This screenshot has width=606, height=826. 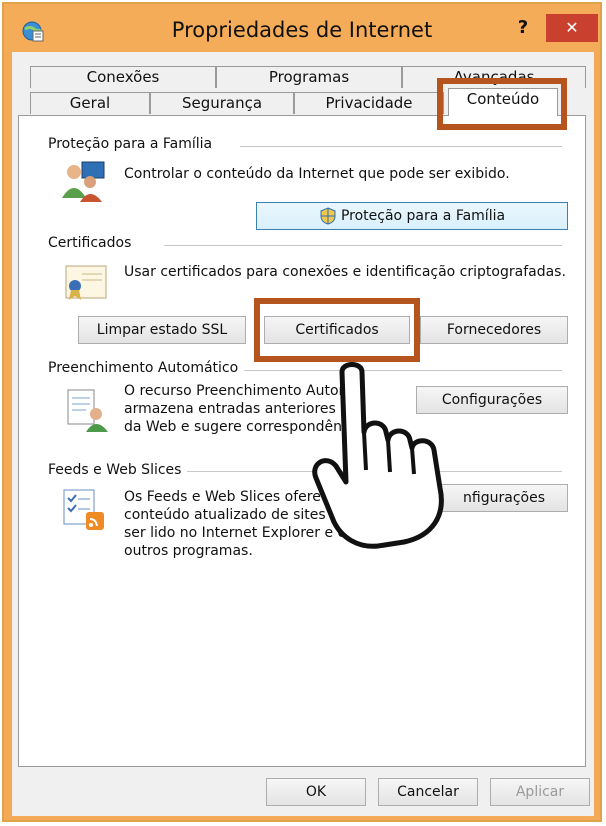 What do you see at coordinates (328, 216) in the screenshot?
I see `uac-shield-icon` at bounding box center [328, 216].